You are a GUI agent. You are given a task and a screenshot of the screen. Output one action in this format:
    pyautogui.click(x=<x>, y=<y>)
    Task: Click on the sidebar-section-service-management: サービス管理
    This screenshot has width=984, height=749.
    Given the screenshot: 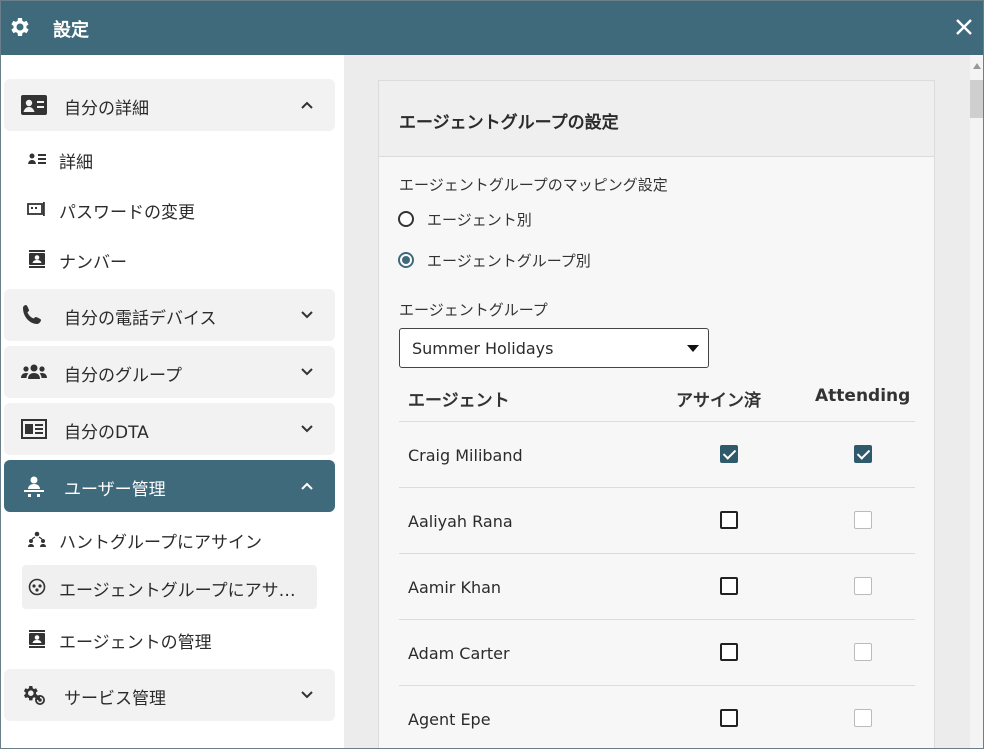 What is the action you would take?
    pyautogui.click(x=169, y=695)
    